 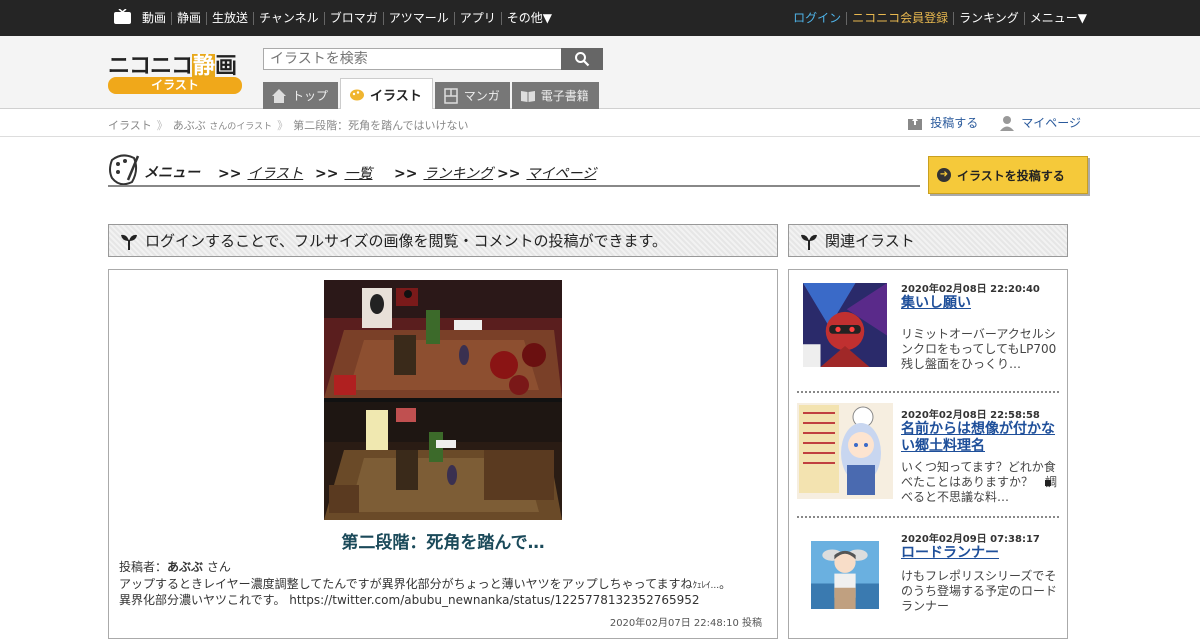 I want to click on illust-image, so click(x=443, y=400).